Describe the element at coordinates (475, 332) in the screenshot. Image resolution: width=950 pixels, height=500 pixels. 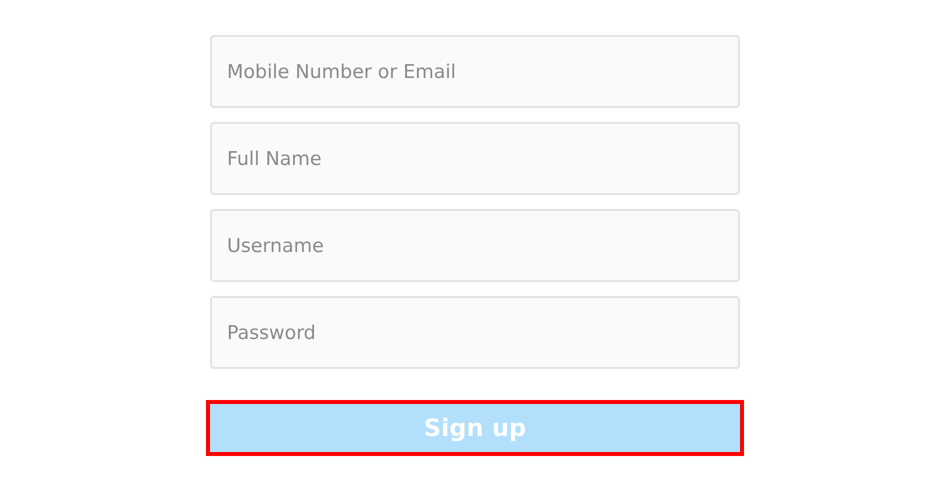
I see `input-field: Password` at that location.